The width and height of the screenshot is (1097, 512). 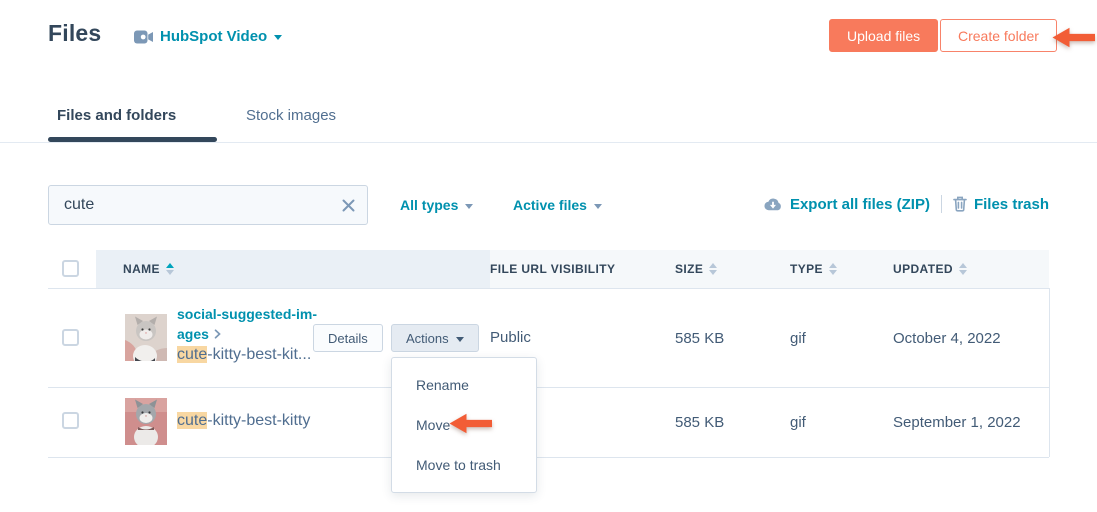 What do you see at coordinates (141, 269) in the screenshot?
I see `column-header-name-label: NAME` at bounding box center [141, 269].